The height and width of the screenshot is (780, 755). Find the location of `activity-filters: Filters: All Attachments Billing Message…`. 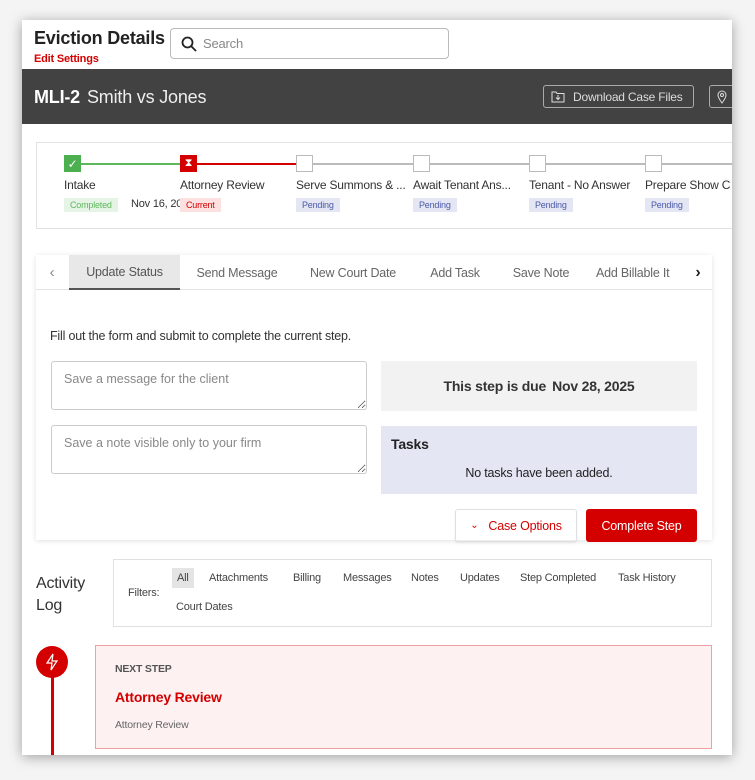

activity-filters: Filters: All Attachments Billing Message… is located at coordinates (412, 593).